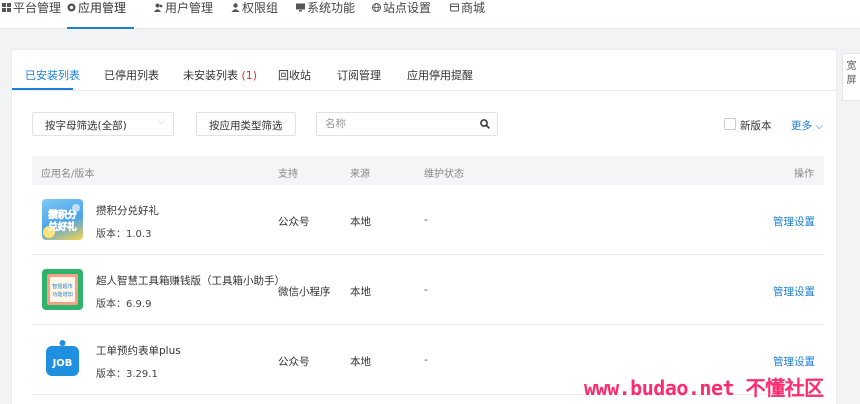  I want to click on nav-mall: 商城, so click(467, 14).